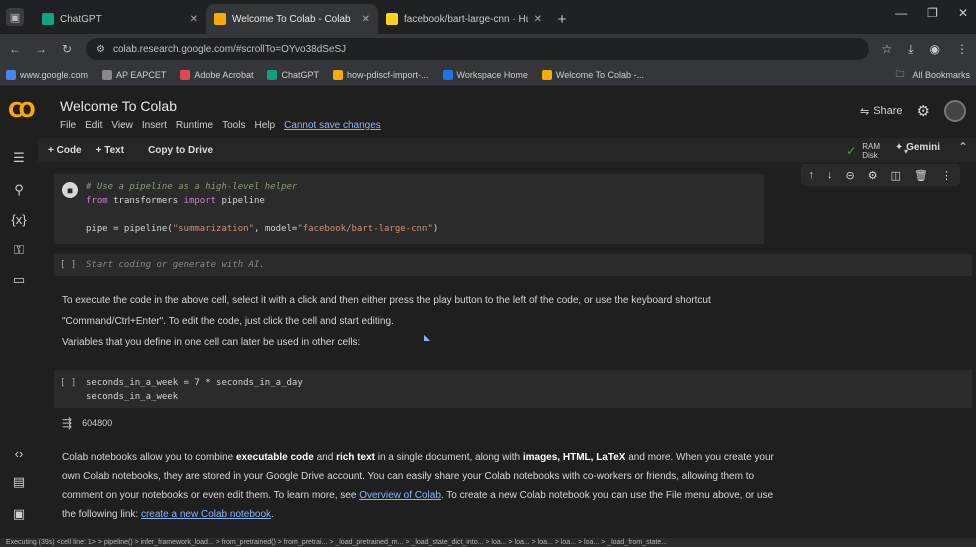 Image resolution: width=976 pixels, height=547 pixels. I want to click on add-code-button: + Code, so click(65, 150).